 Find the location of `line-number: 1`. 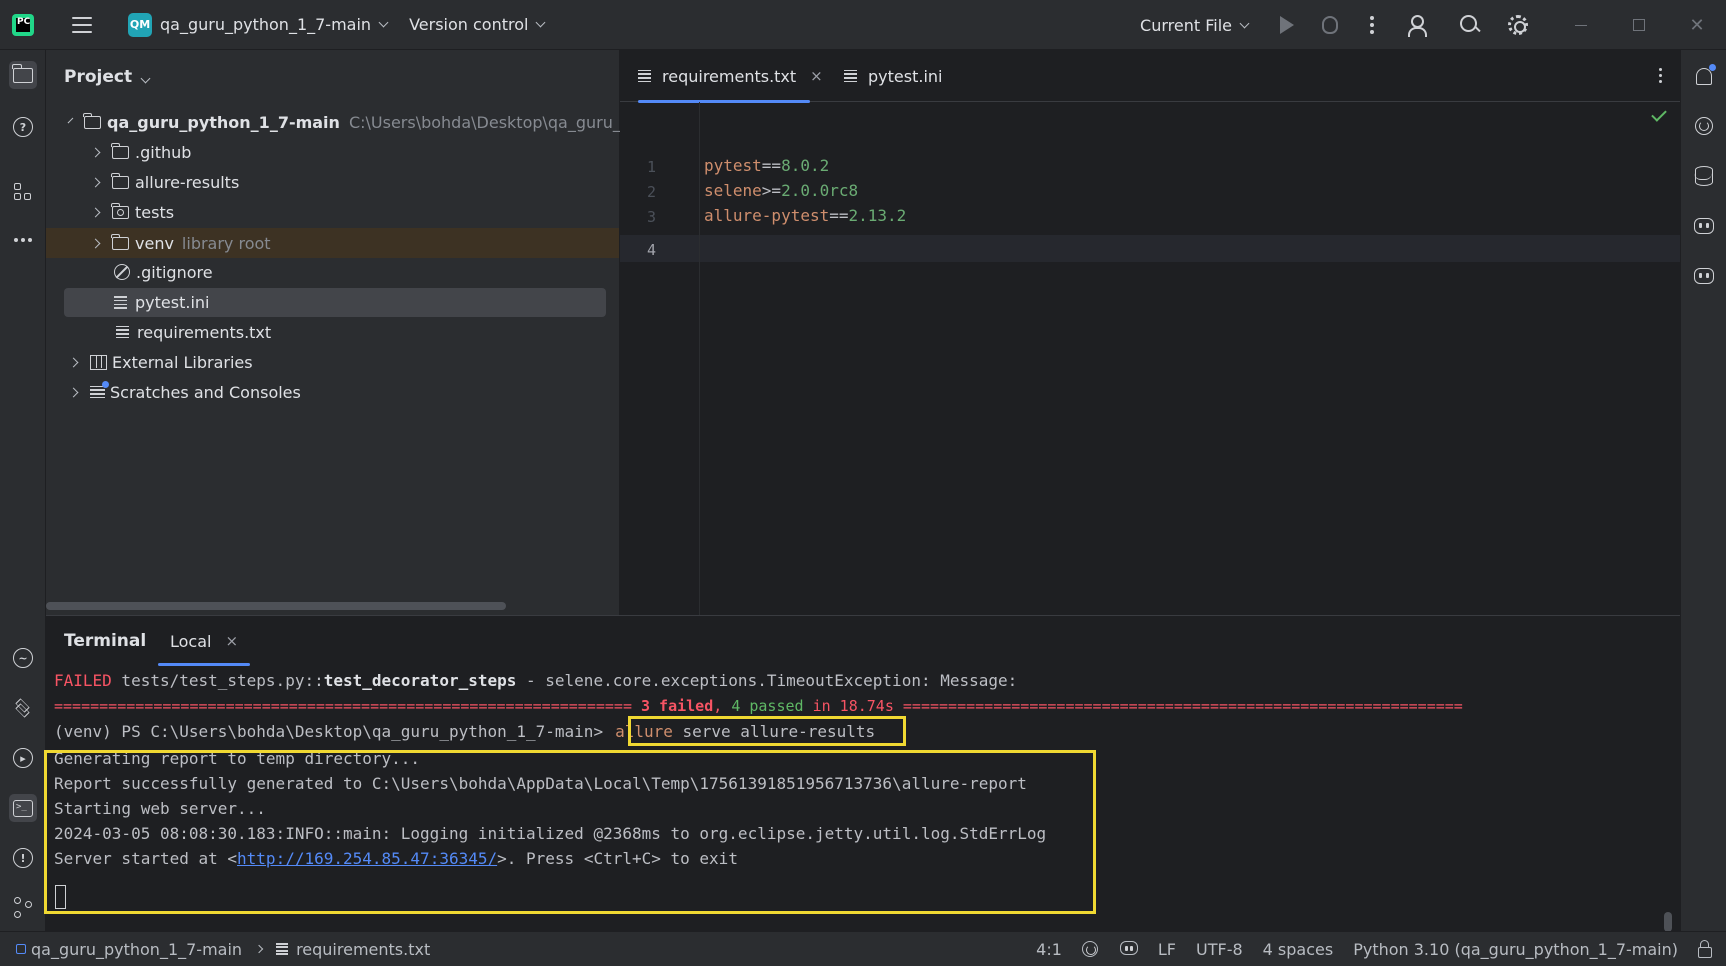

line-number: 1 is located at coordinates (651, 167).